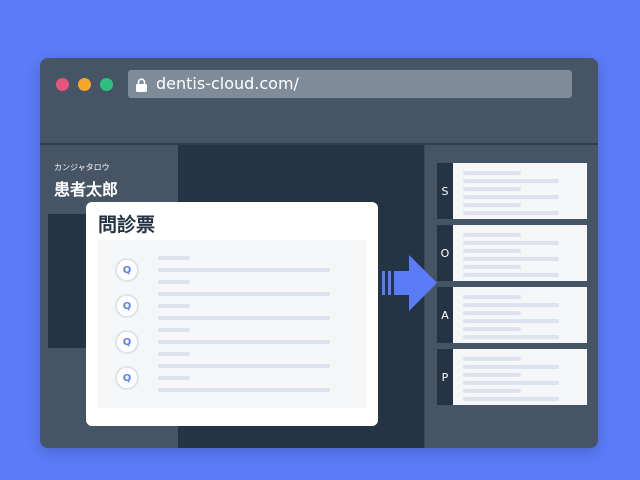 The image size is (640, 480). What do you see at coordinates (227, 83) in the screenshot?
I see `url-text: dentis-cloud.com/` at bounding box center [227, 83].